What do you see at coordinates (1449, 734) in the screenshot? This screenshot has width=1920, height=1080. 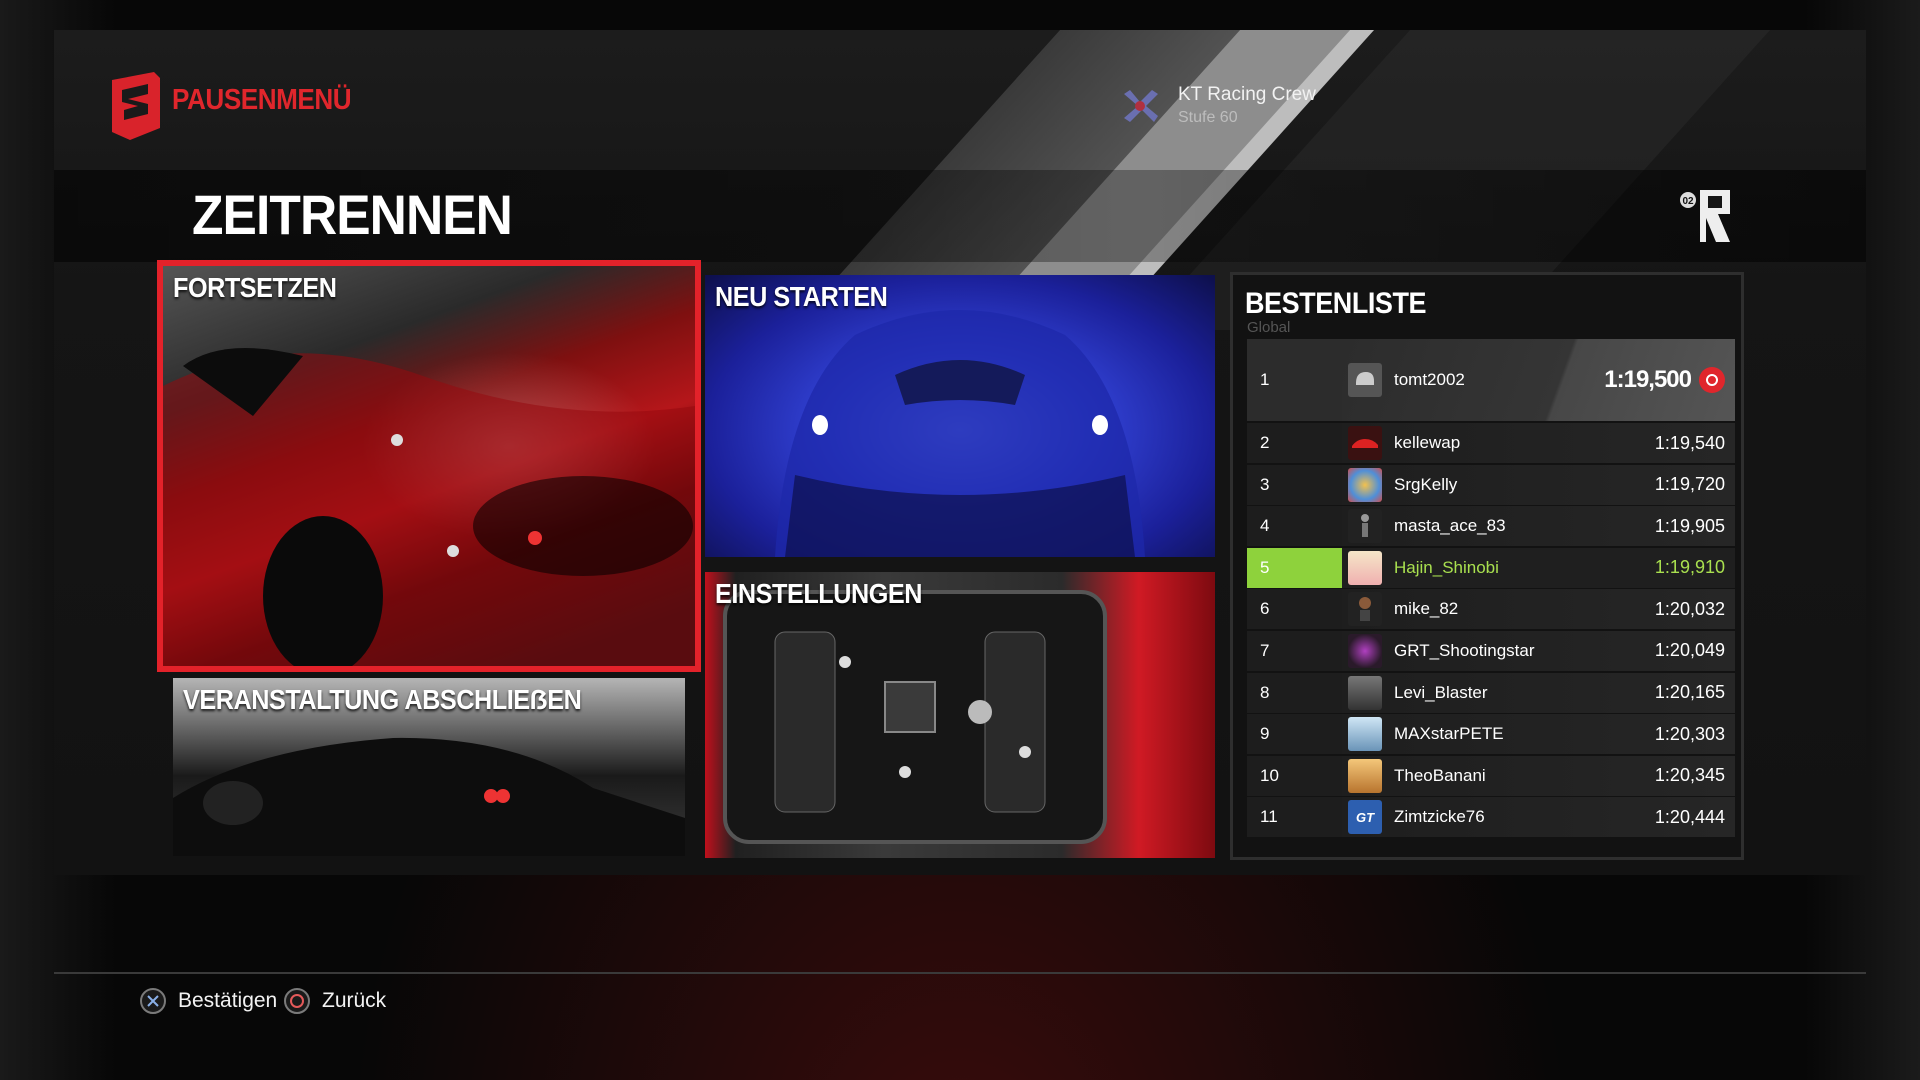 I see `player-name: MAXstarPETE` at bounding box center [1449, 734].